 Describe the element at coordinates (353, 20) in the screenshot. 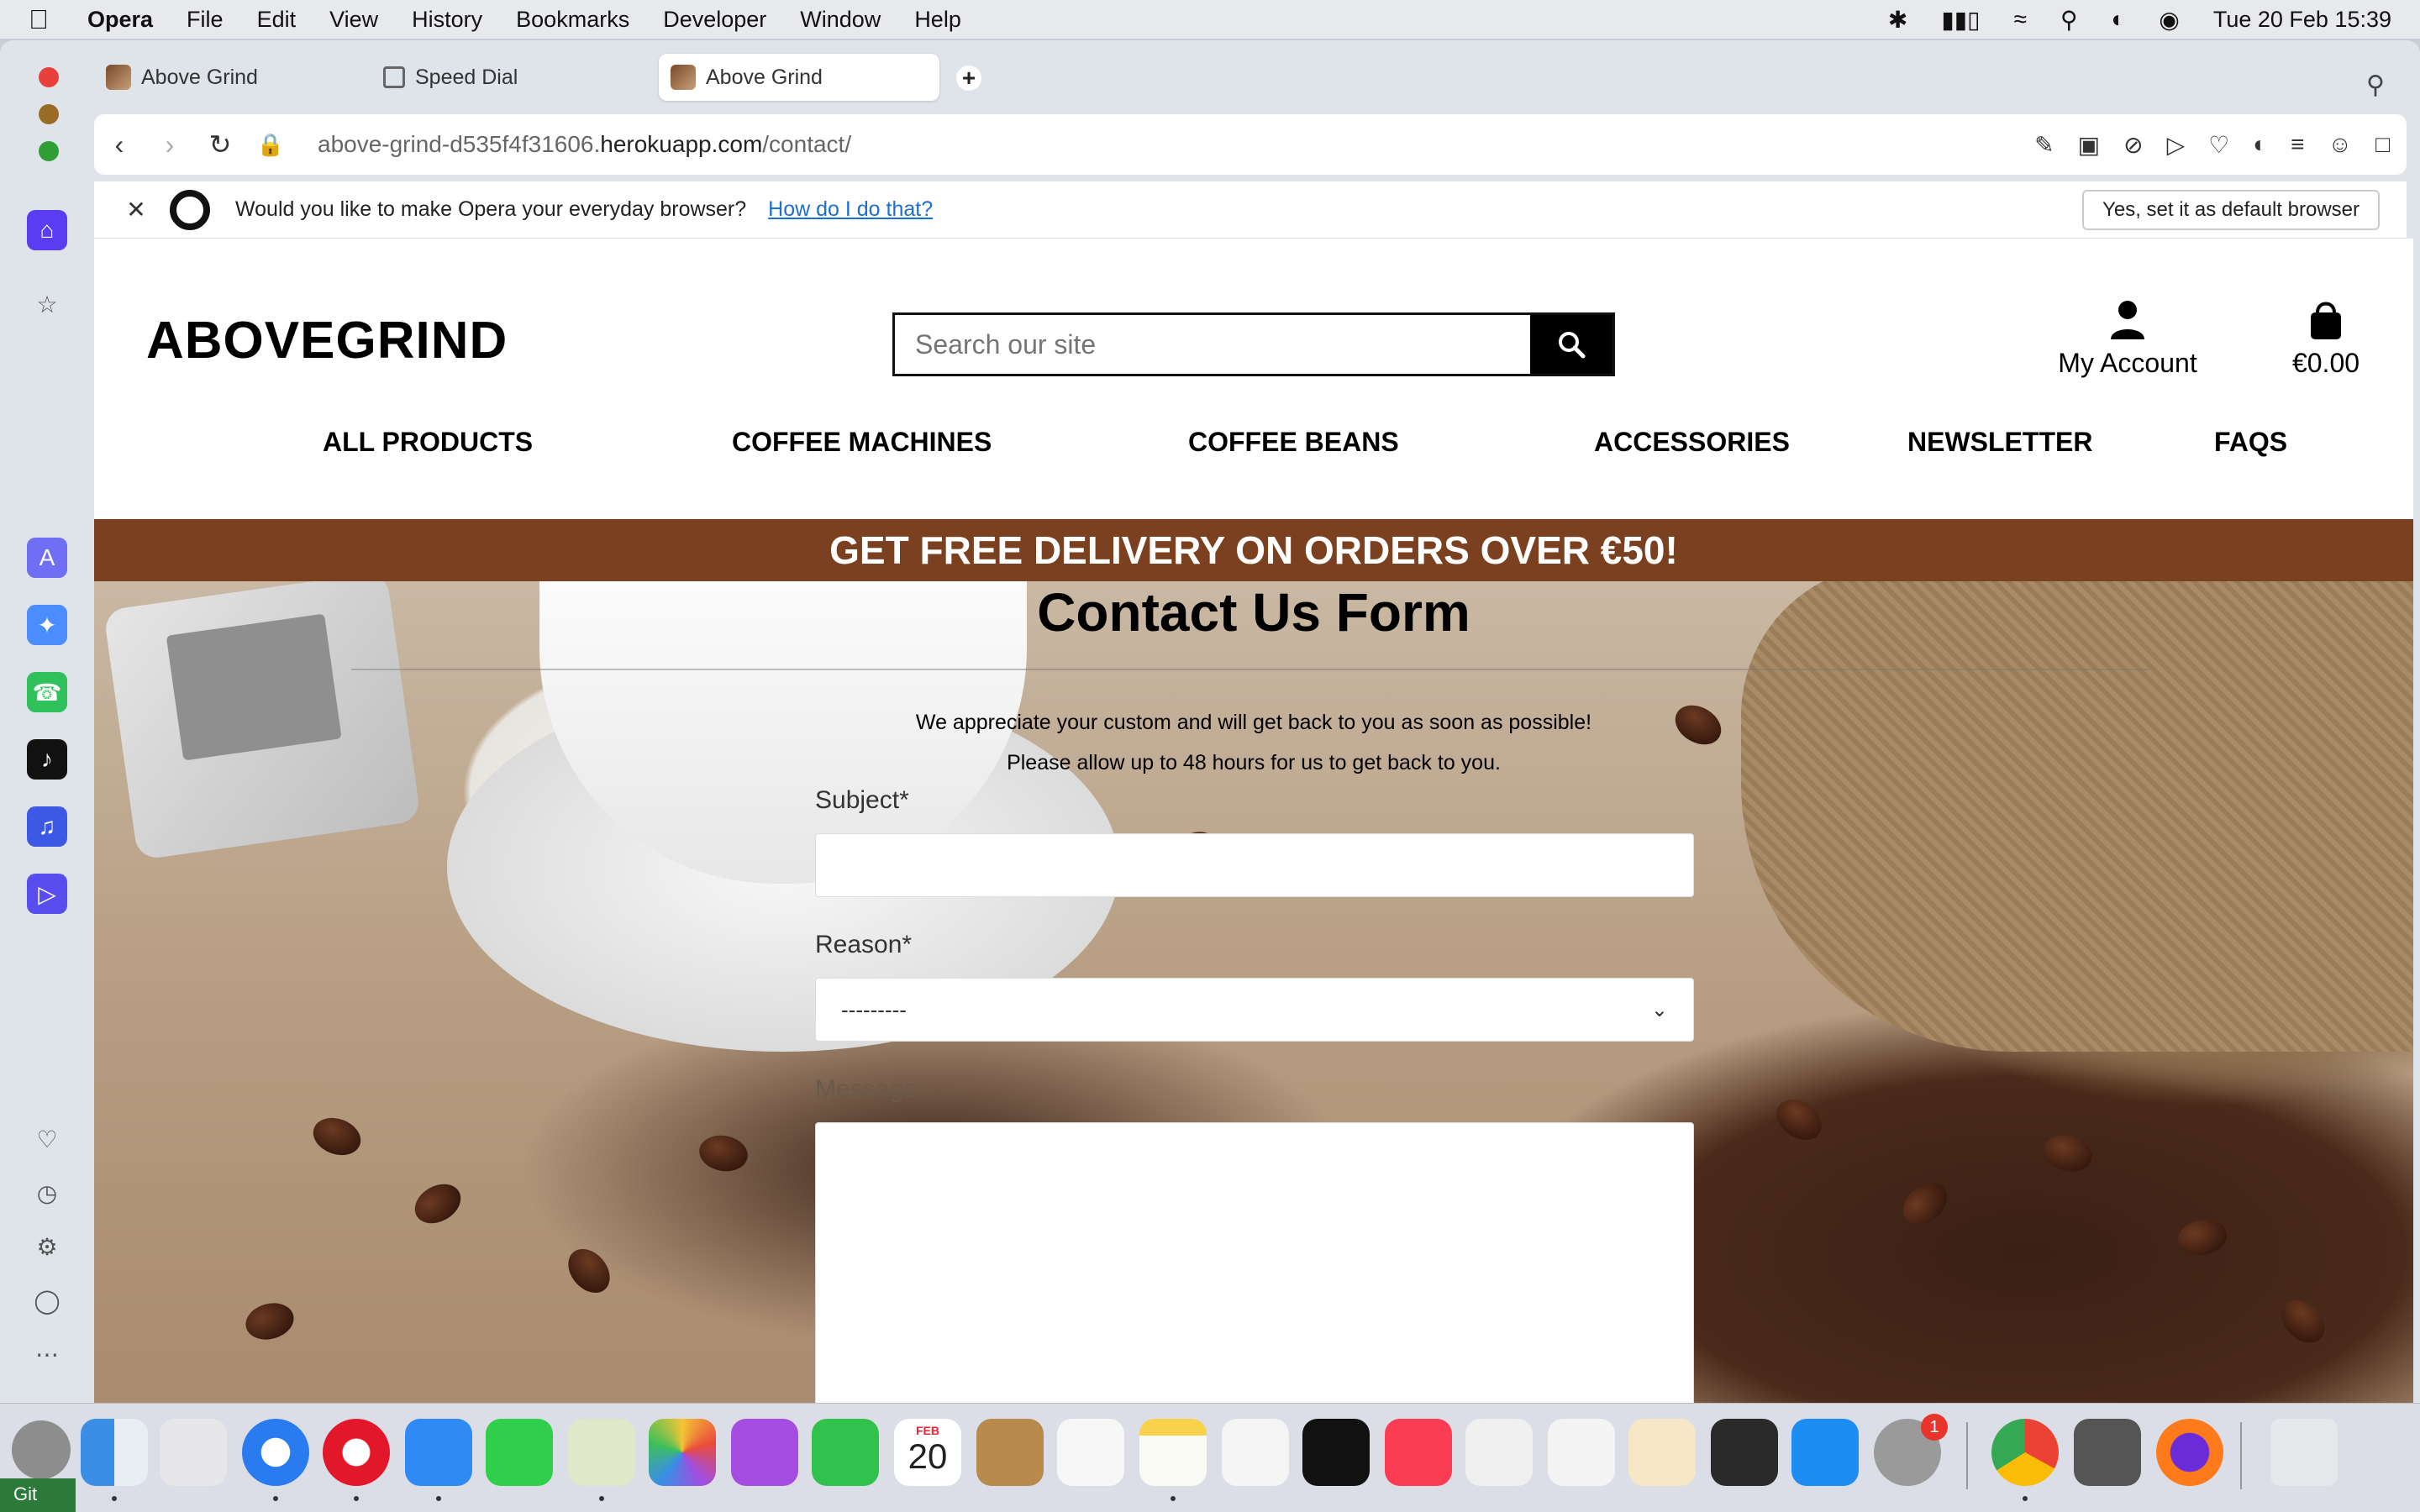

I see `menu-view: View` at that location.